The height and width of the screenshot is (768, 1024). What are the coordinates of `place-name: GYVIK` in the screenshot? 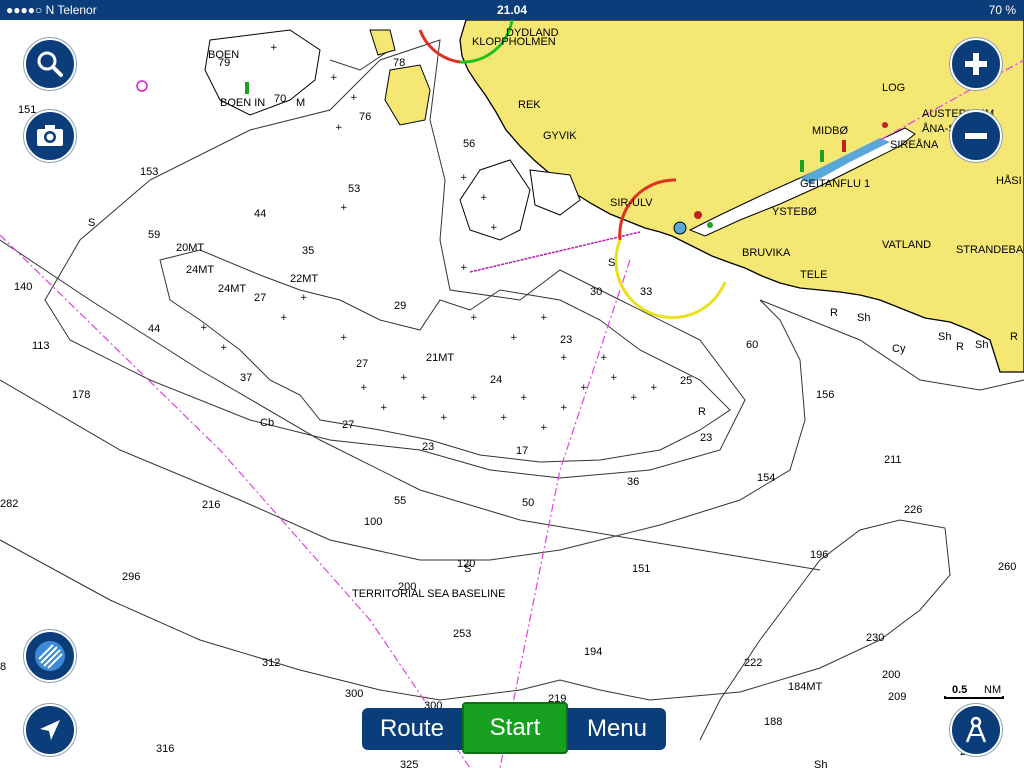 It's located at (560, 136).